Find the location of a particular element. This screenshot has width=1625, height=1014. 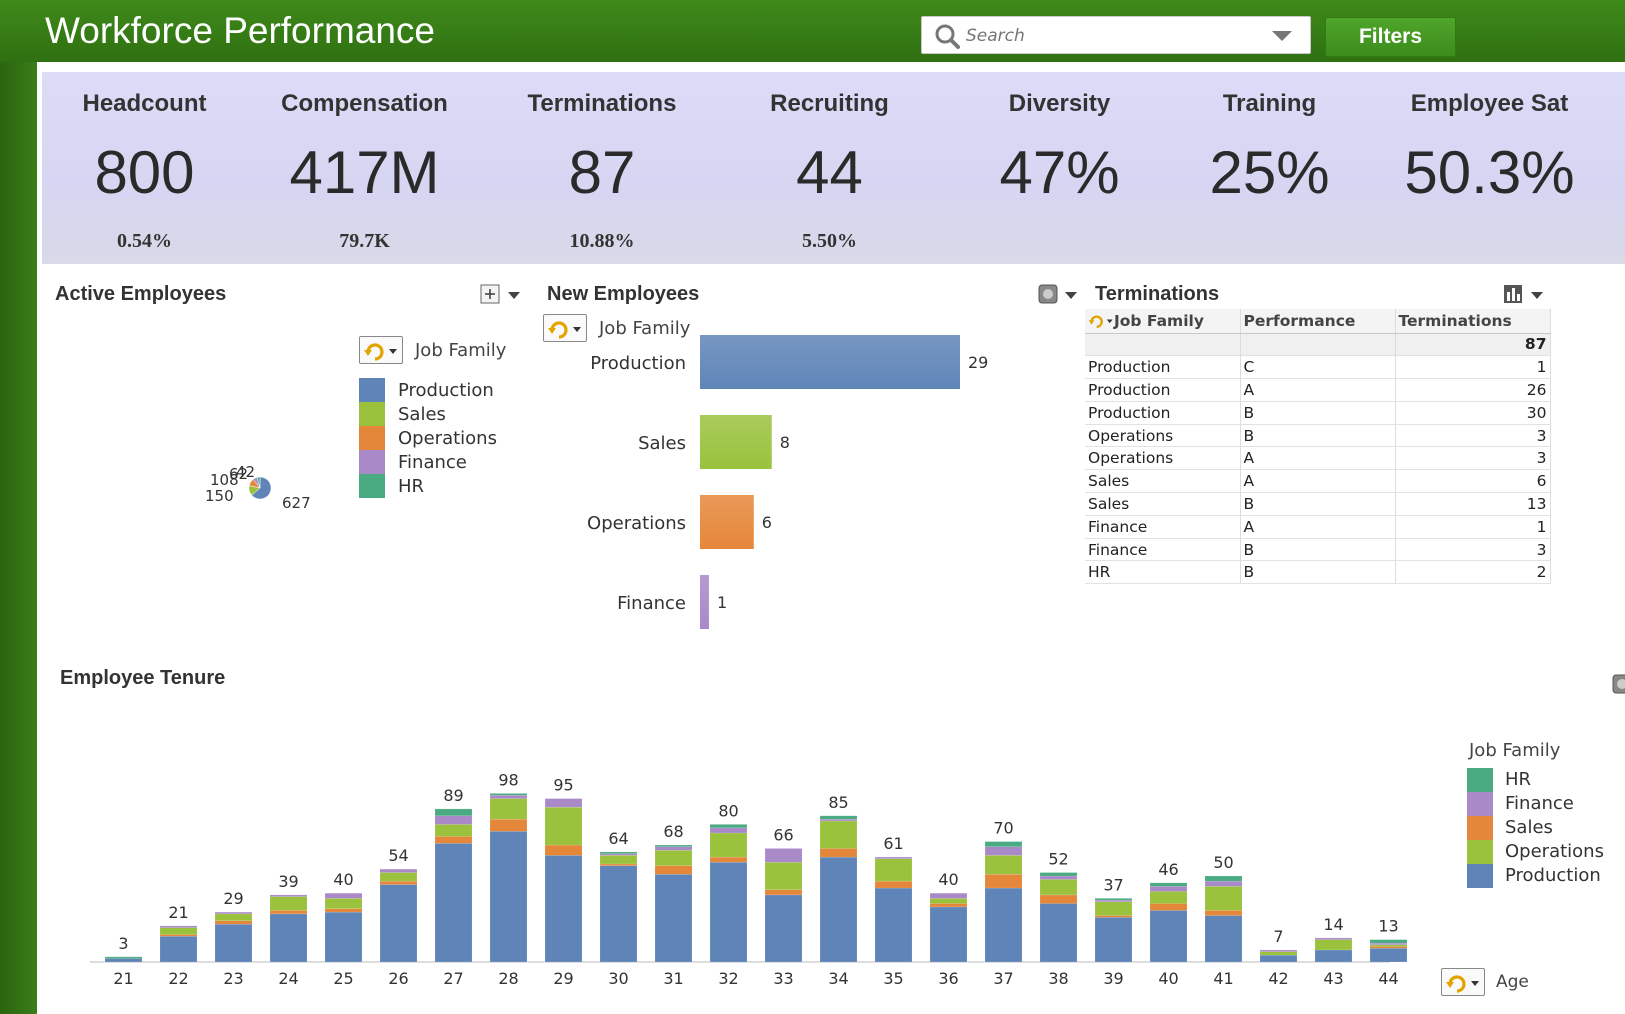

legend-item-production: Production is located at coordinates (446, 390).